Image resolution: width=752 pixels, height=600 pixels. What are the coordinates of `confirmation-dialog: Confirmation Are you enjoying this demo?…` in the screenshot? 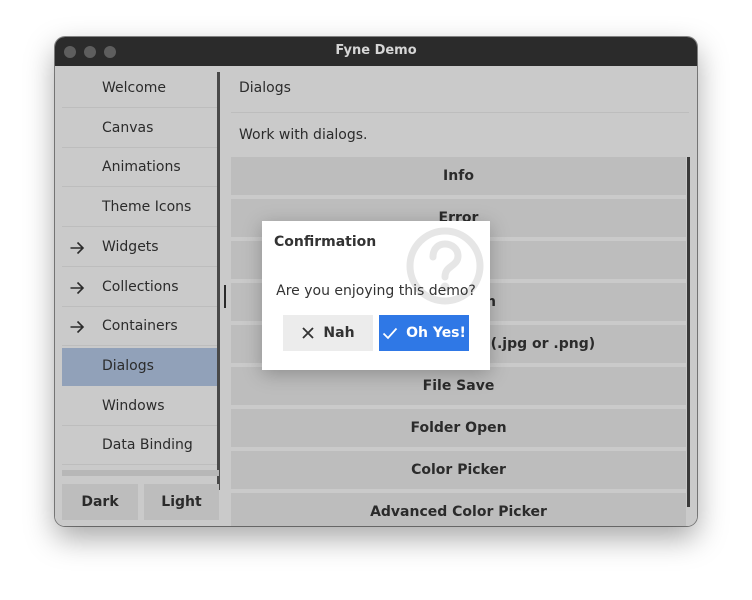 It's located at (376, 295).